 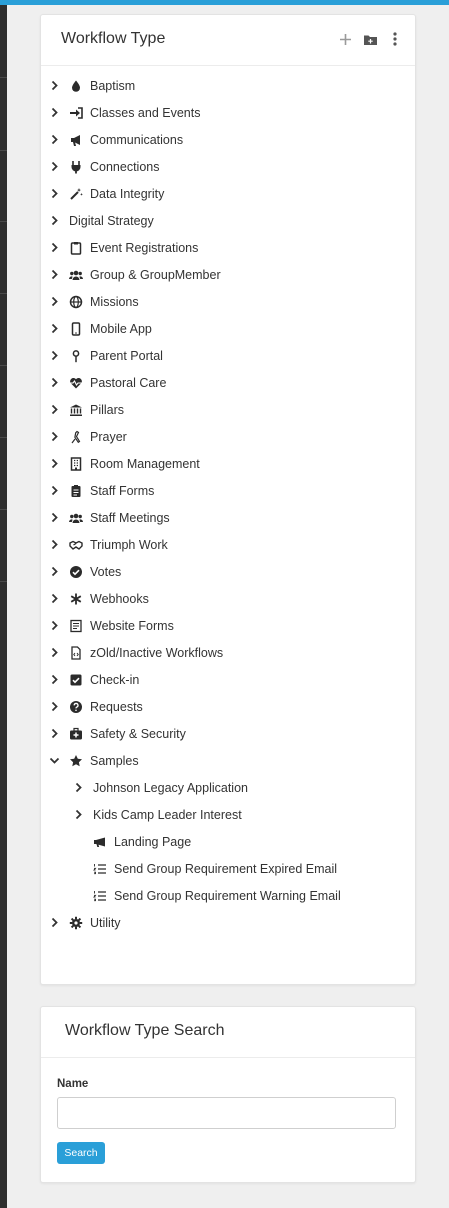 What do you see at coordinates (76, 437) in the screenshot?
I see `praying-hands-icon` at bounding box center [76, 437].